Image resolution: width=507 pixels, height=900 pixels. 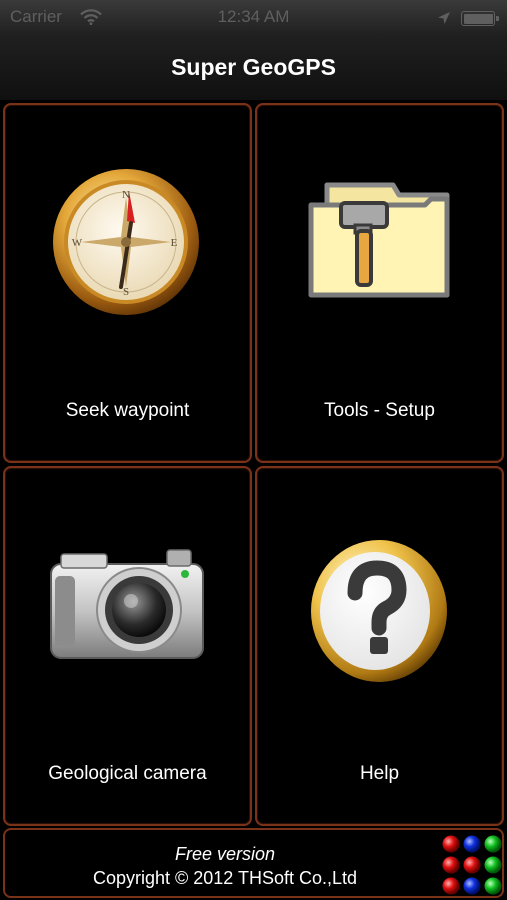 What do you see at coordinates (127, 608) in the screenshot?
I see `camera-icon` at bounding box center [127, 608].